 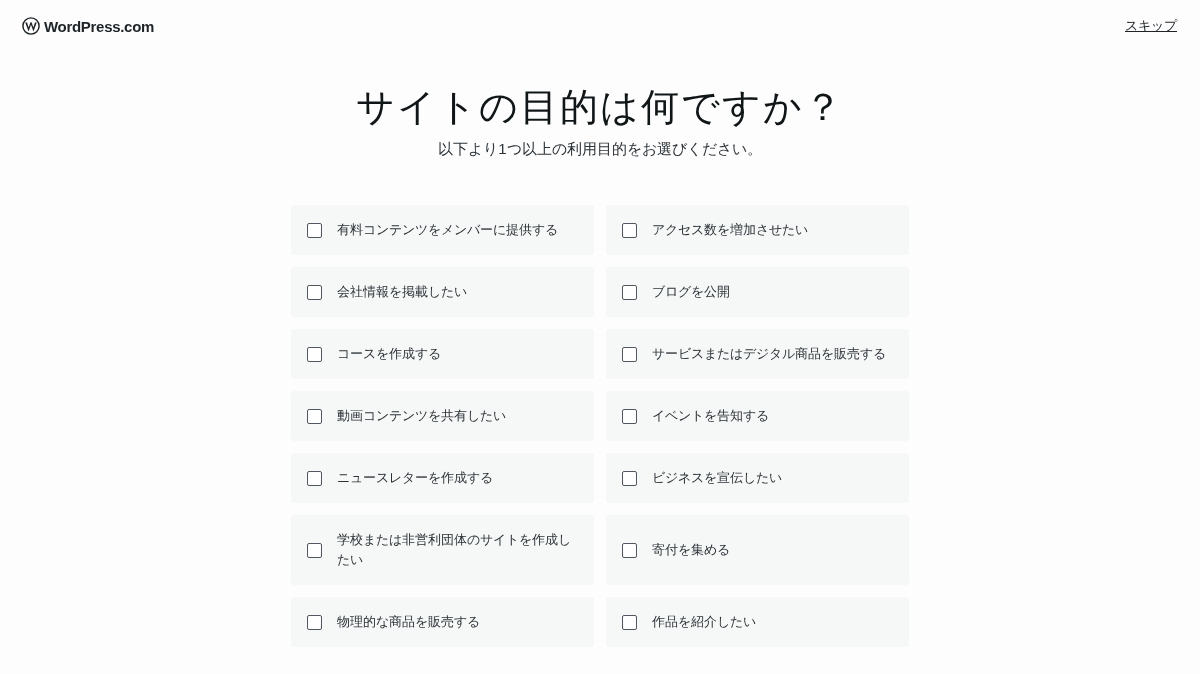 What do you see at coordinates (757, 550) in the screenshot?
I see `goal-option: 寄付を集める` at bounding box center [757, 550].